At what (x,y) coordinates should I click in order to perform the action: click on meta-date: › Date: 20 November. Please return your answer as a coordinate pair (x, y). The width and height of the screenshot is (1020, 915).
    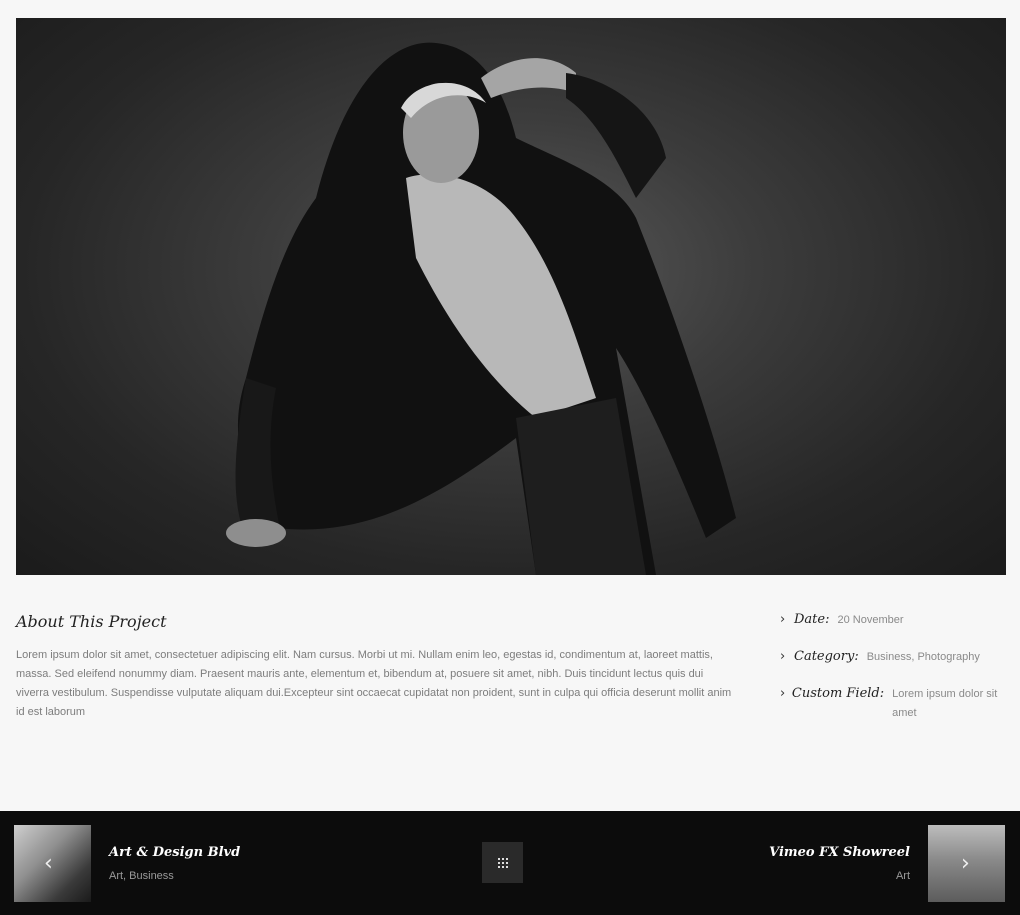
    Looking at the image, I should click on (892, 621).